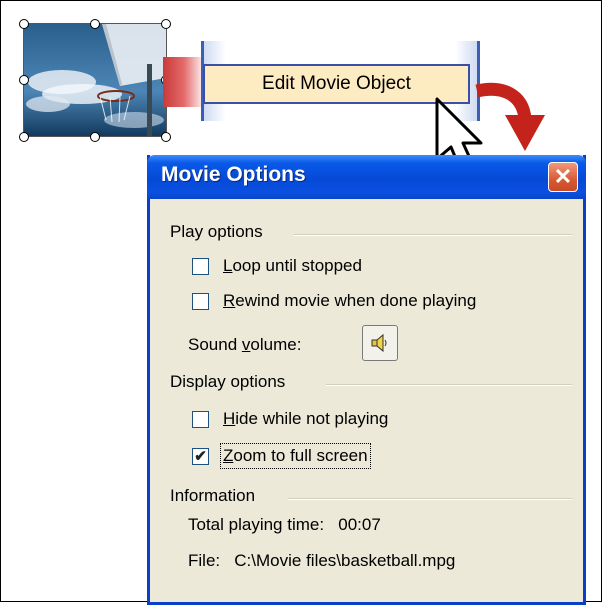  I want to click on zoom-checkbox: ✔, so click(200, 456).